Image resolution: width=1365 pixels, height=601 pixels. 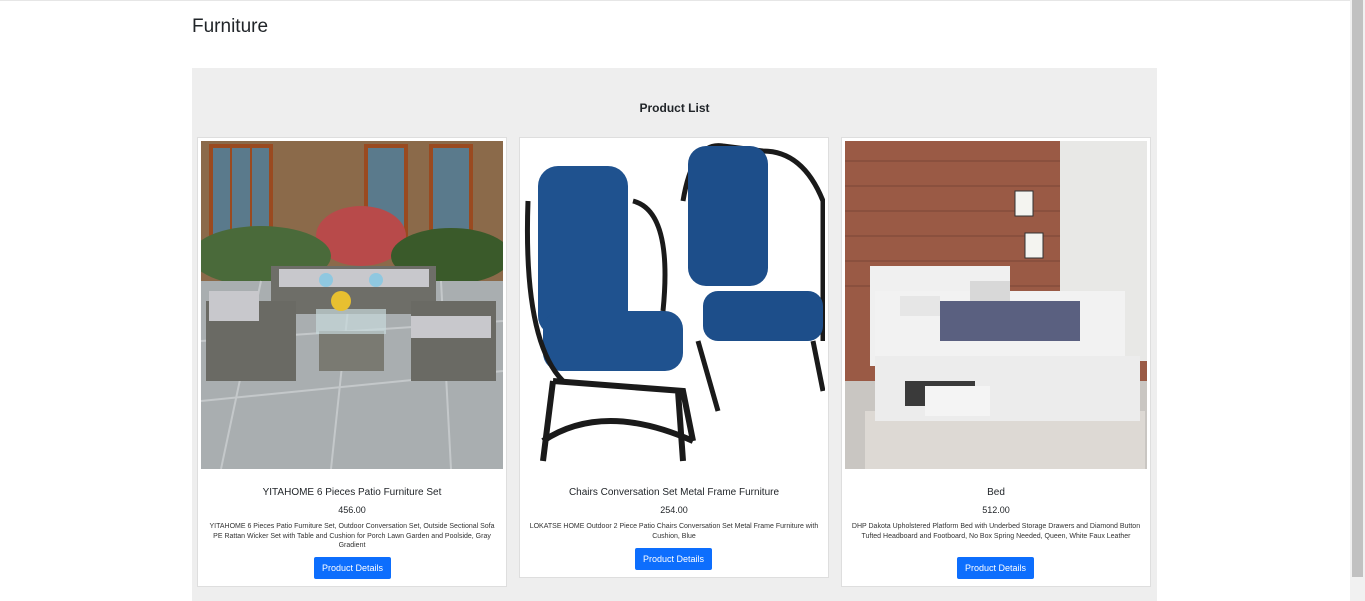 What do you see at coordinates (1357, 288) in the screenshot?
I see `scrollbar-thumb` at bounding box center [1357, 288].